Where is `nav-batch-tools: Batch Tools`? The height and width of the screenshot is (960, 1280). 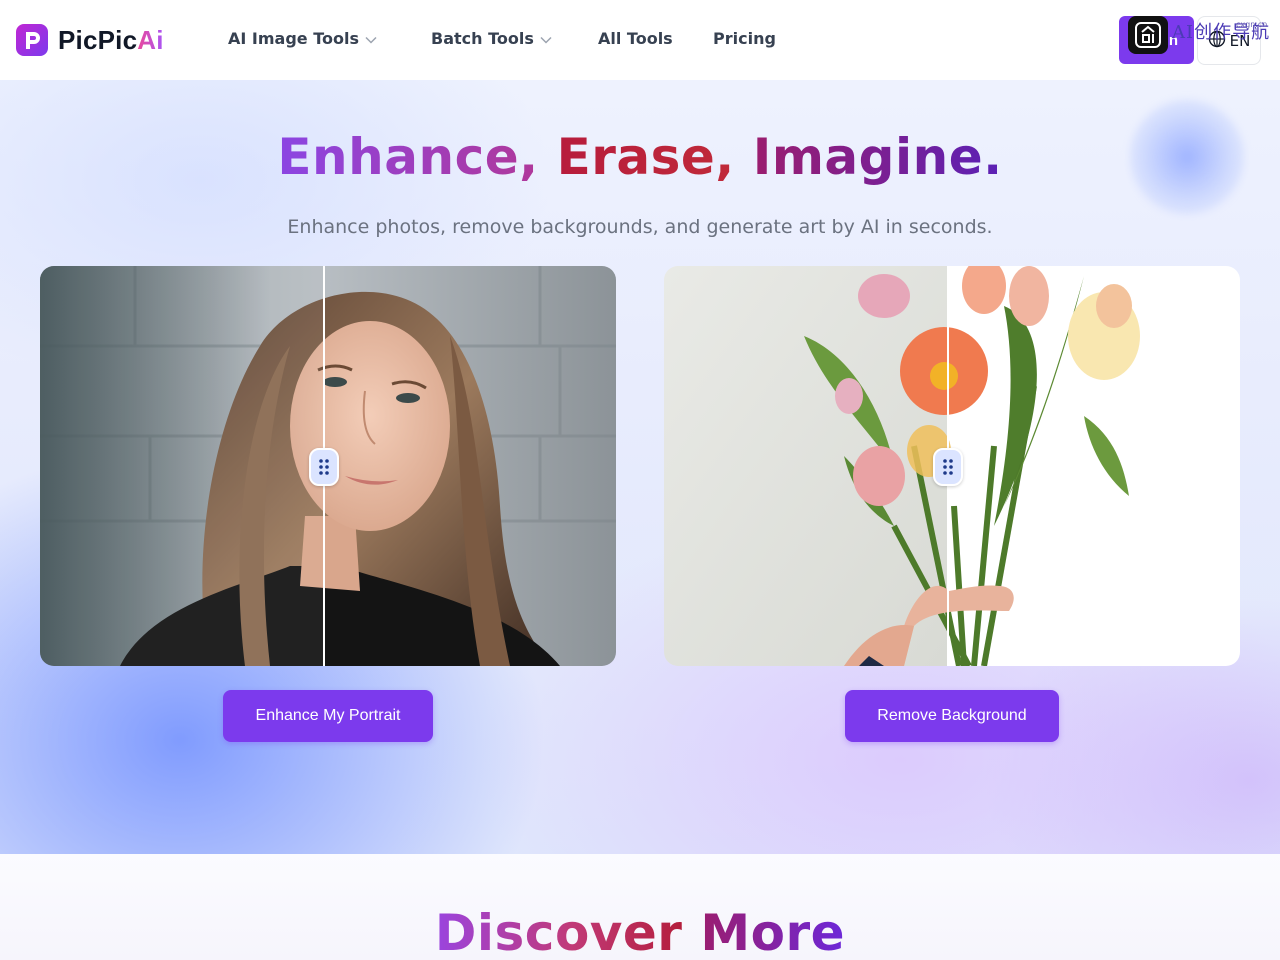 nav-batch-tools: Batch Tools is located at coordinates (491, 38).